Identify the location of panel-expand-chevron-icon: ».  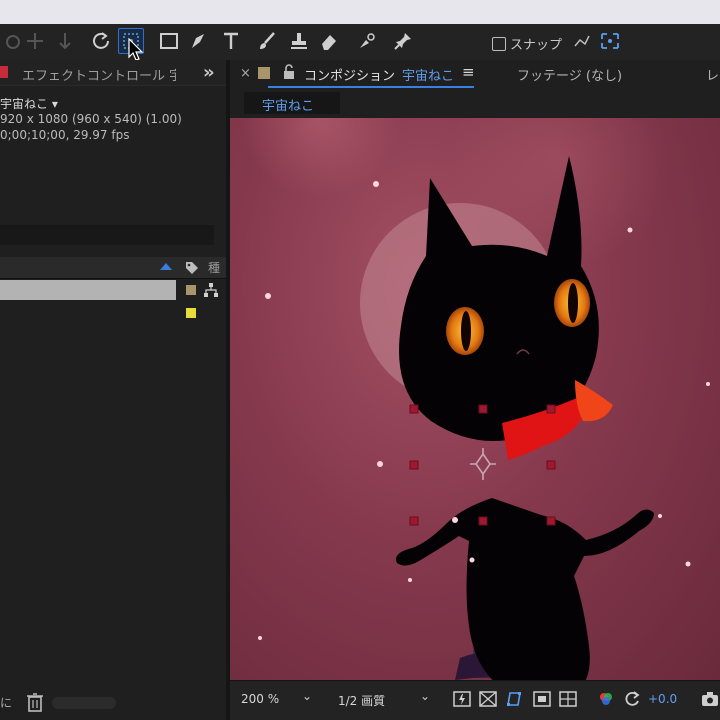
(209, 72).